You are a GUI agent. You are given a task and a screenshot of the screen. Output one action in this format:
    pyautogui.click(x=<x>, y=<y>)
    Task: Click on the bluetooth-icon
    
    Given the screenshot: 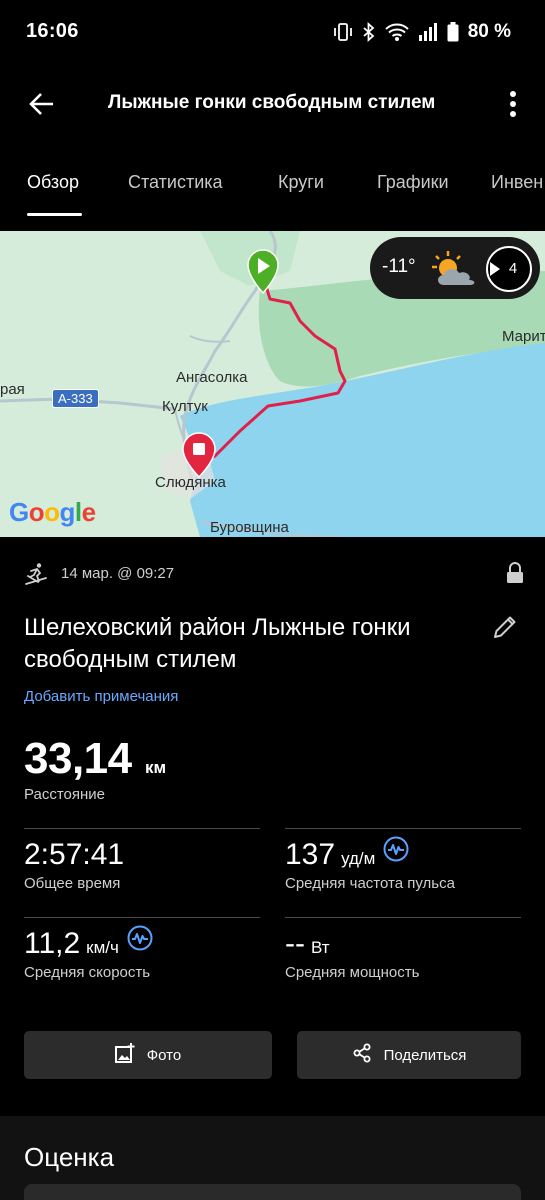 What is the action you would take?
    pyautogui.click(x=369, y=32)
    